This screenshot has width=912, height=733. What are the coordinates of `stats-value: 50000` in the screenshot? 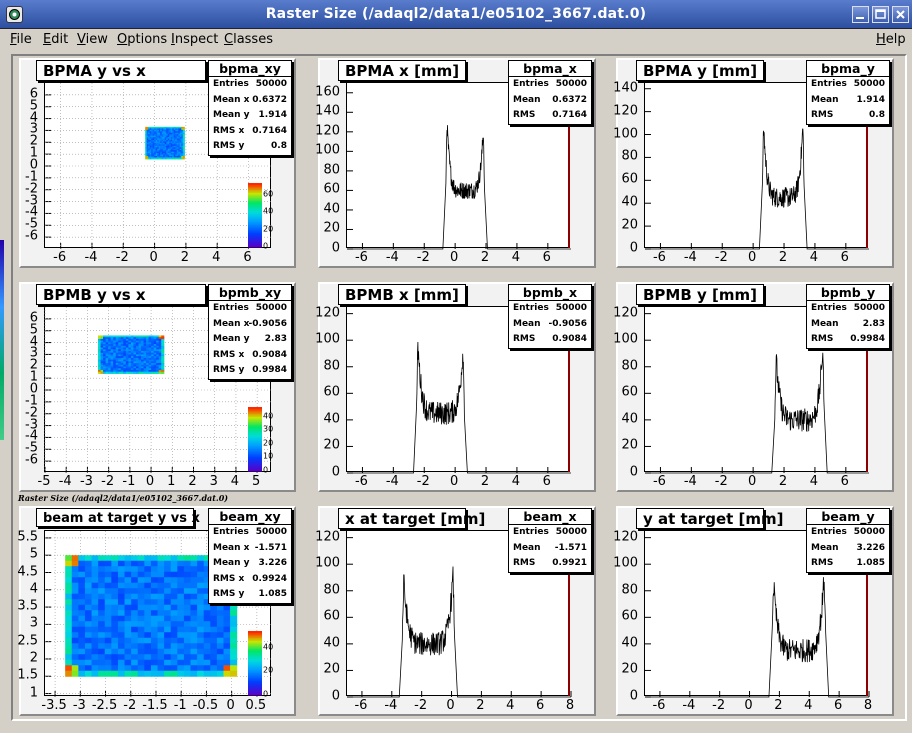 It's located at (271, 84).